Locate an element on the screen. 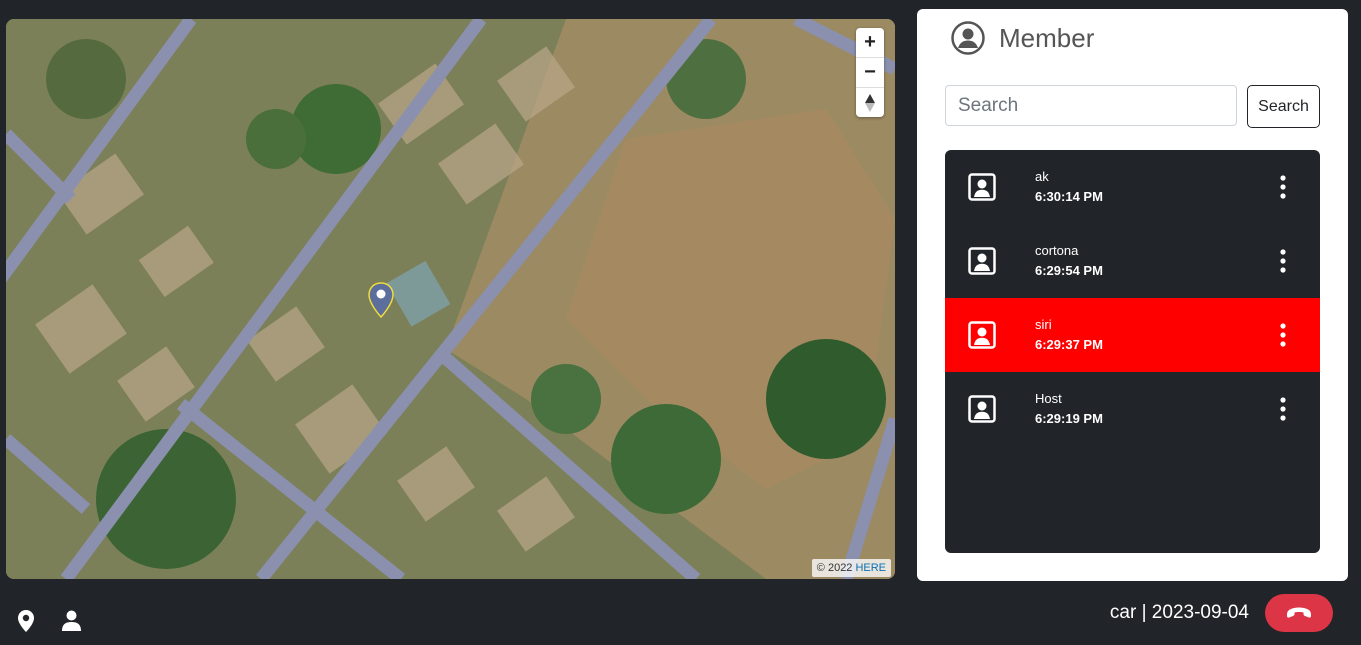  attribution-year: © 2022 is located at coordinates (834, 568).